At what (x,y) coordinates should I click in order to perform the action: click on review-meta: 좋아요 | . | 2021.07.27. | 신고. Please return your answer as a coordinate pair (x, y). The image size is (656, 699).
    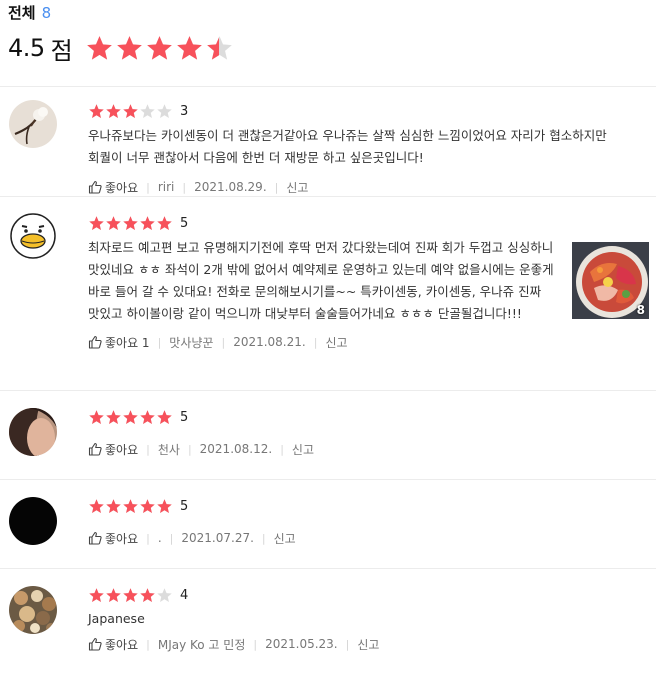
    Looking at the image, I should click on (368, 538).